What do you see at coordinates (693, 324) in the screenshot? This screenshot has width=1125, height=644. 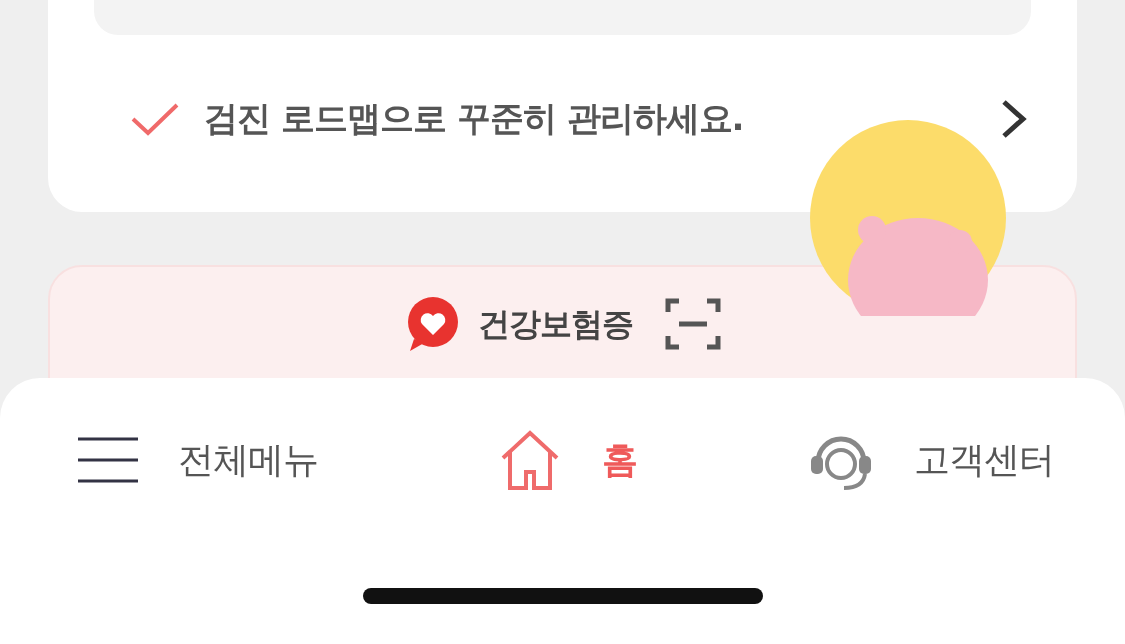 I see `scan-icon` at bounding box center [693, 324].